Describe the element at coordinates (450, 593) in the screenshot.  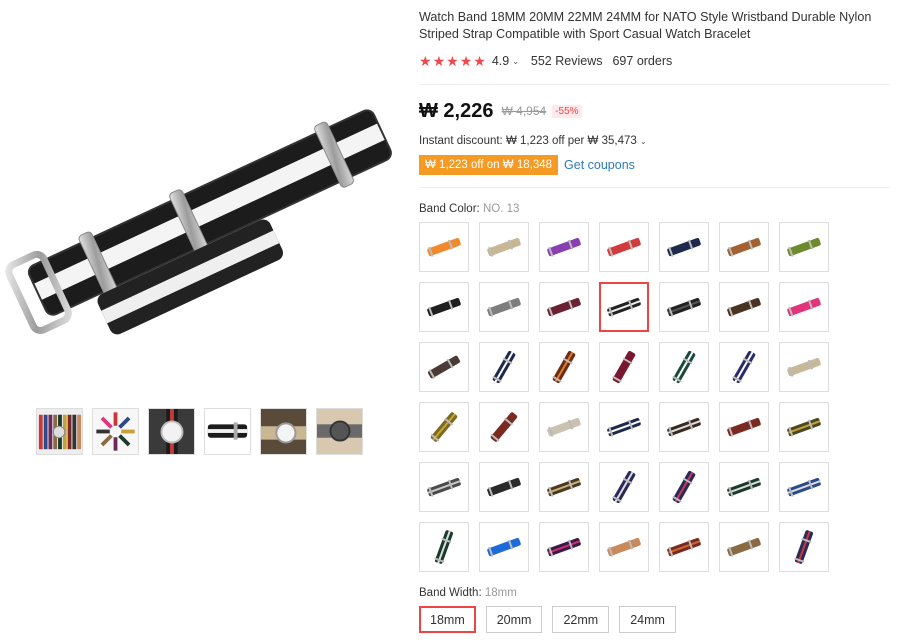
I see `band-width-label-text: Band Width:` at that location.